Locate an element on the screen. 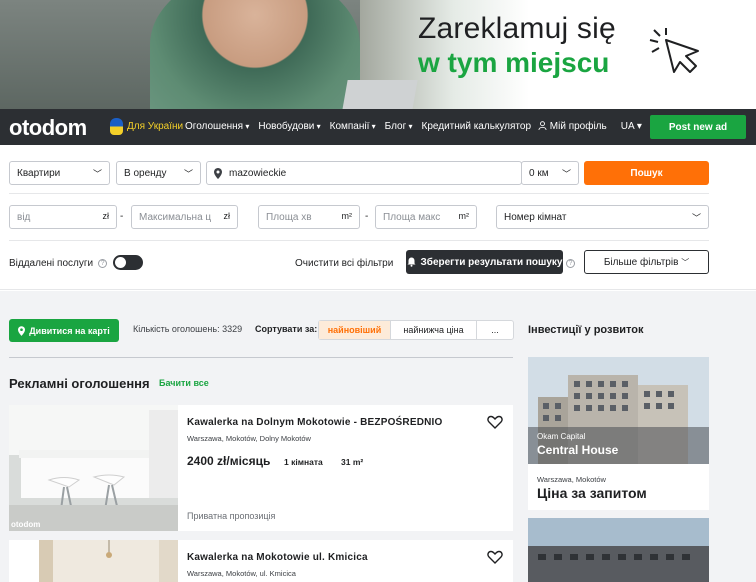 This screenshot has height=582, width=756. investment-price: Ціна за запитом is located at coordinates (592, 493).